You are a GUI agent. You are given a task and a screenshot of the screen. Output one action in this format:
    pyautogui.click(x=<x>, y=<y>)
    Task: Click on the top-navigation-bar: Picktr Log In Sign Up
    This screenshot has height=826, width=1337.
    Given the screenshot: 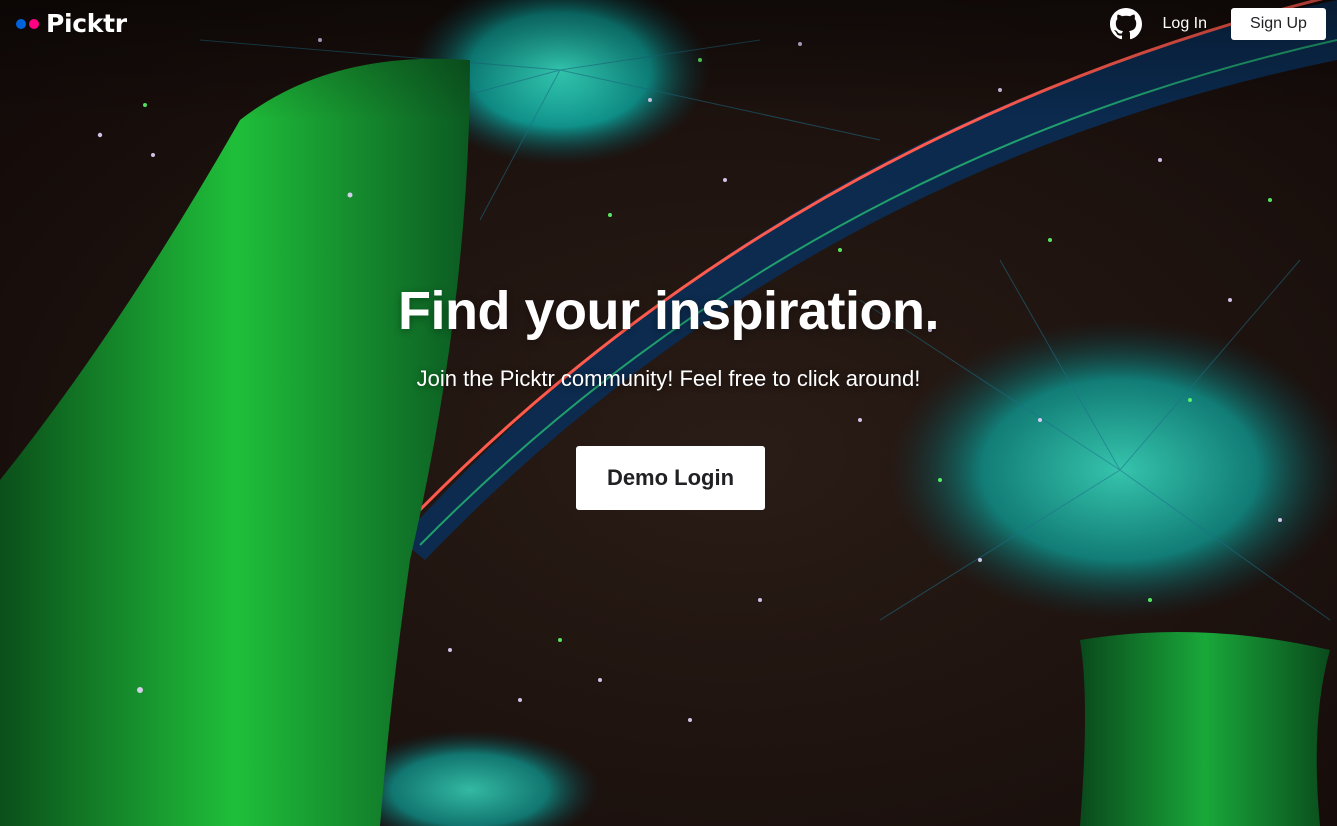 What is the action you would take?
    pyautogui.click(x=668, y=24)
    